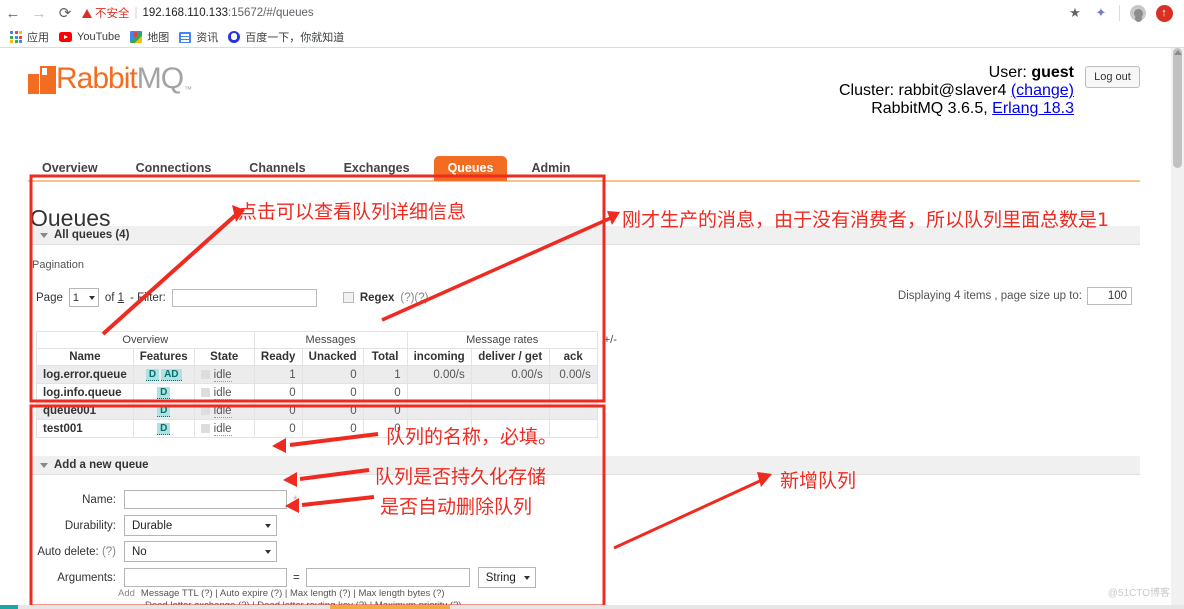  I want to click on bookmark-label: 地图, so click(158, 38).